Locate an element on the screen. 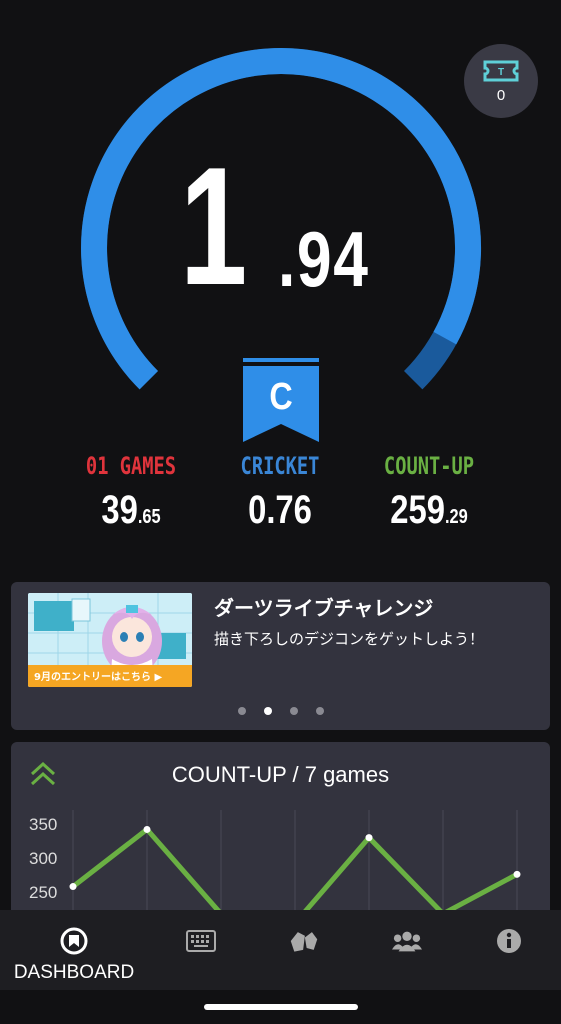  rating-decimal: .94 is located at coordinates (324, 259).